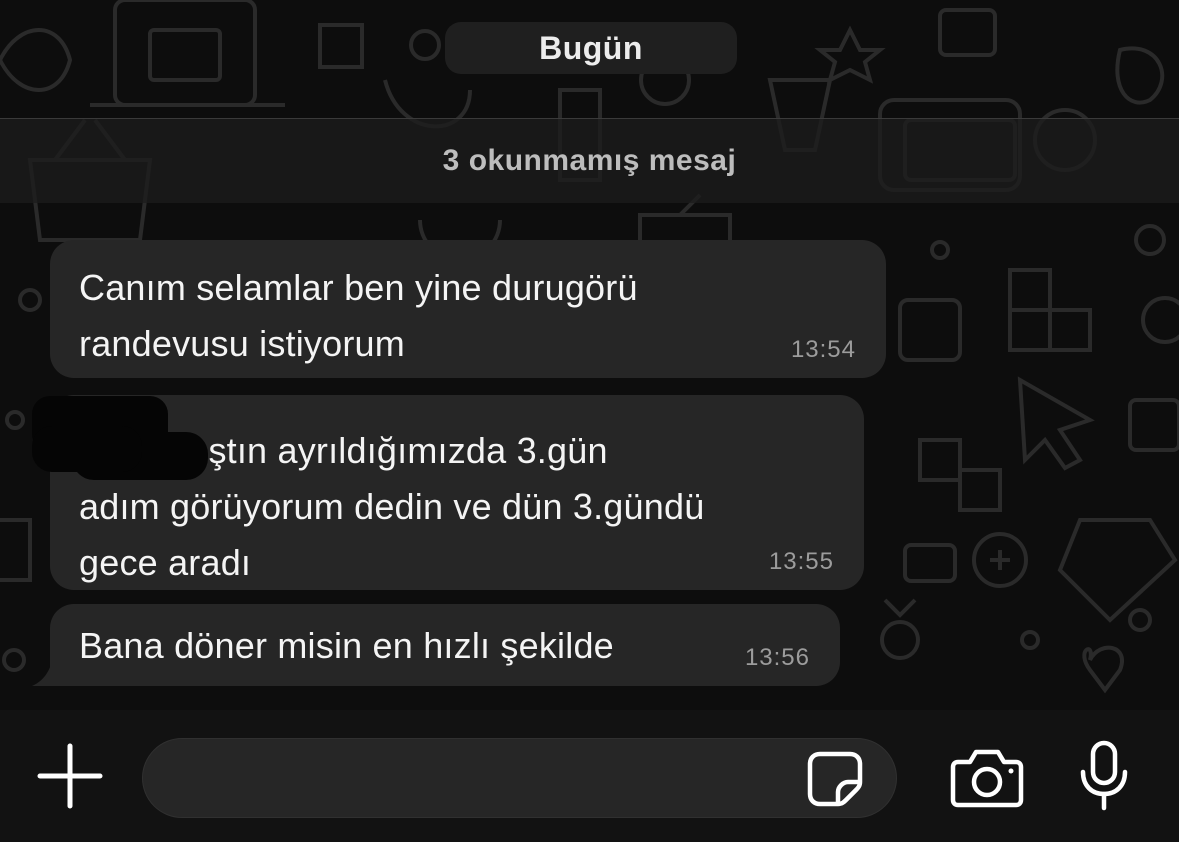  I want to click on incoming-message: Bana döner misin en hızlı şekilde 13:56, so click(445, 645).